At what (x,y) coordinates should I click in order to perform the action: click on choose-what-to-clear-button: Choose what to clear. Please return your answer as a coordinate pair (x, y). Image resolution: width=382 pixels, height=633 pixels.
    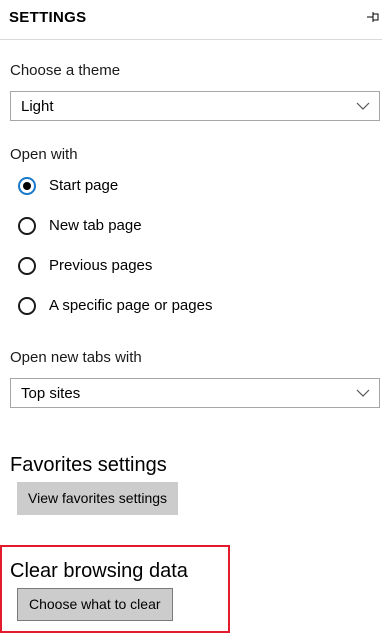
    Looking at the image, I should click on (95, 604).